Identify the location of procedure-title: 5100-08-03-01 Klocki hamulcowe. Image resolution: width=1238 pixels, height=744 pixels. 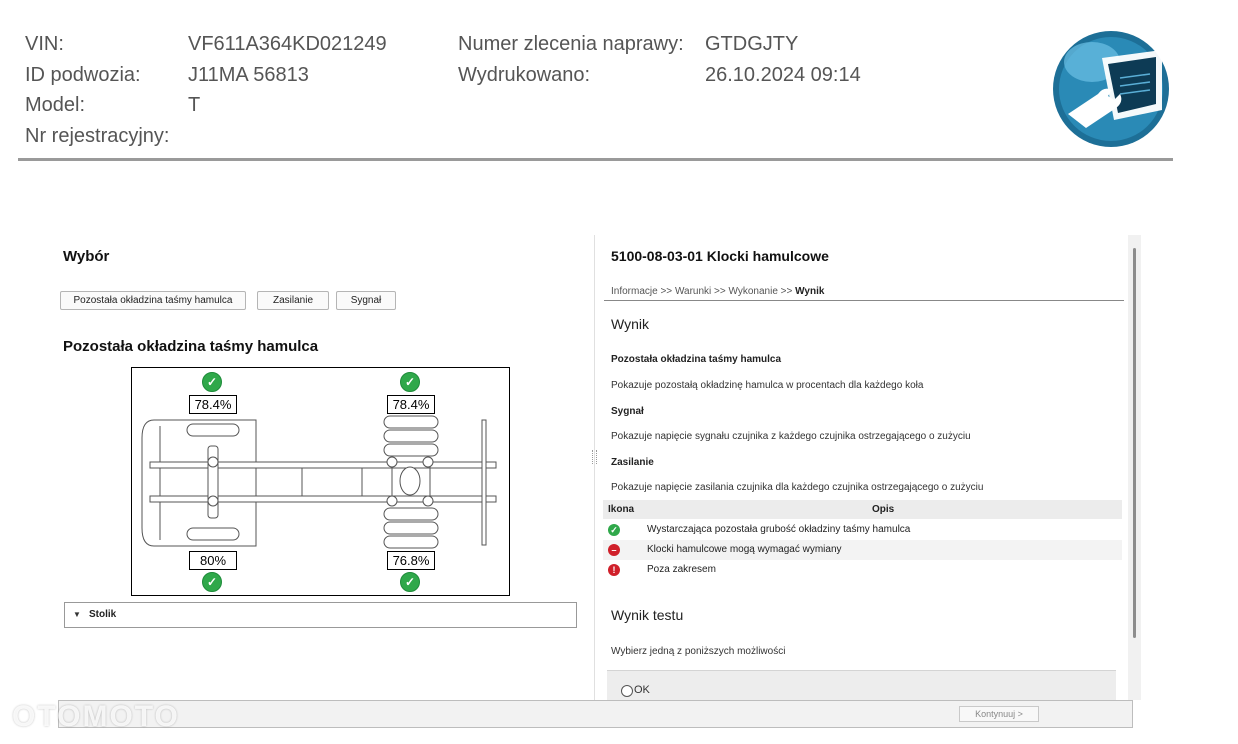
(720, 256).